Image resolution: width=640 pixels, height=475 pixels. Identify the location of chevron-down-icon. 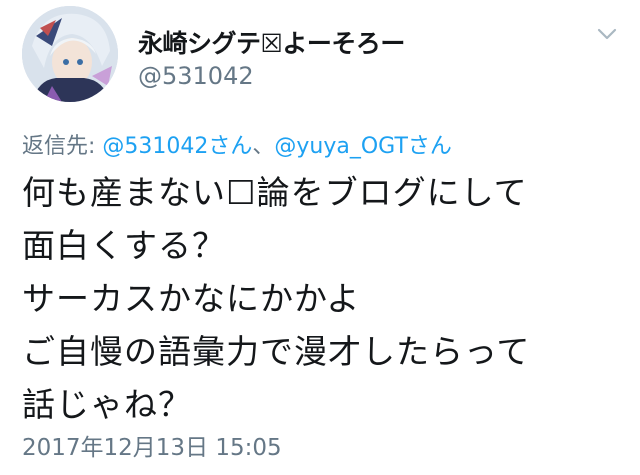
(607, 34).